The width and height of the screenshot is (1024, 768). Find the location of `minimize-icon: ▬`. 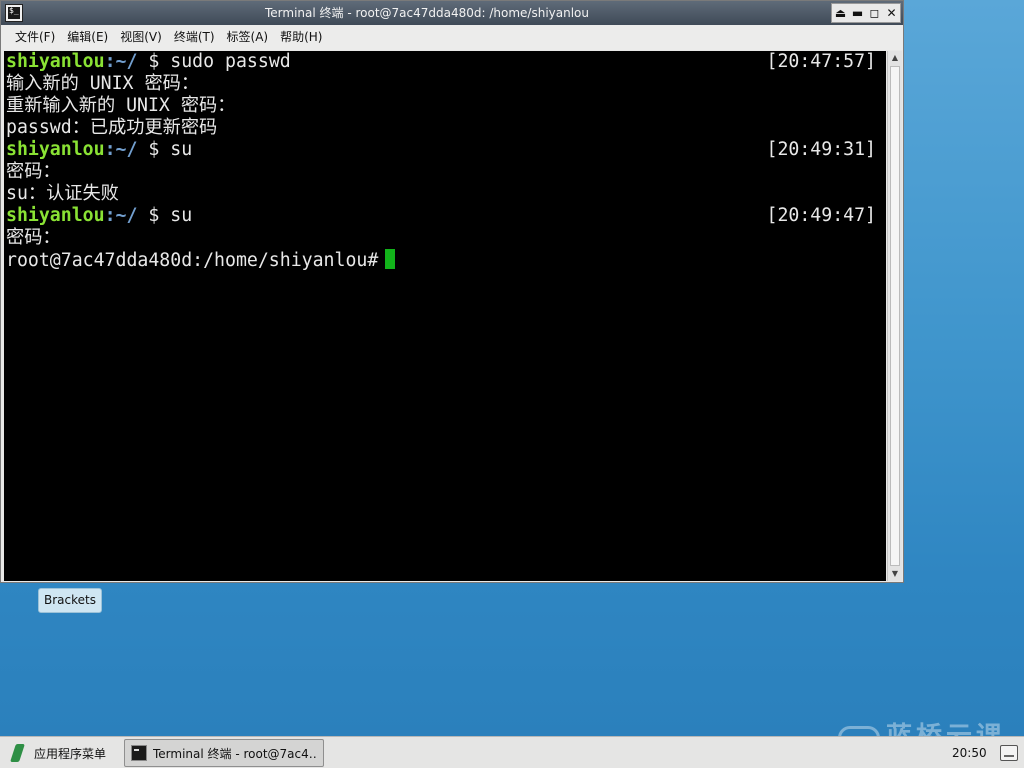

minimize-icon: ▬ is located at coordinates (857, 13).